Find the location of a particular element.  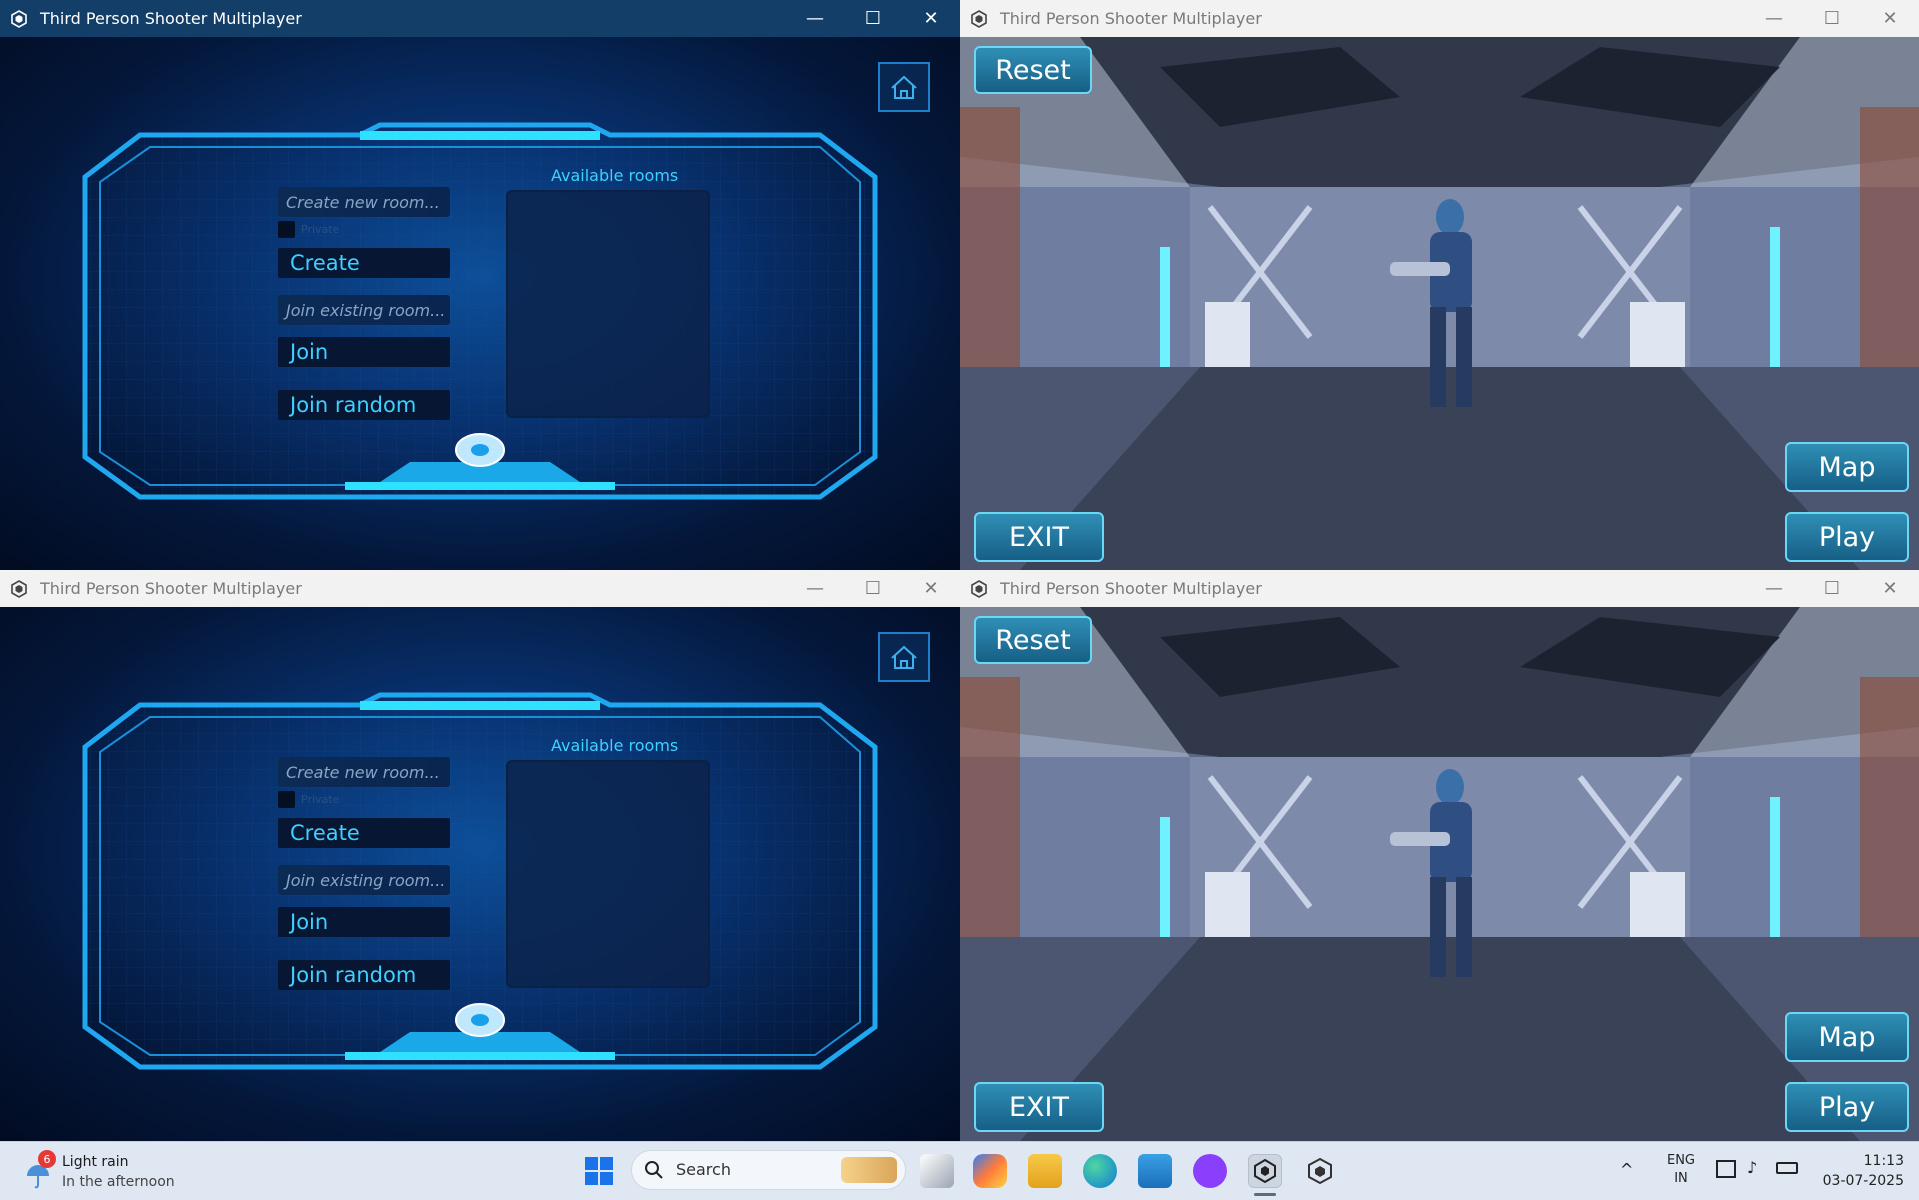

unity-glyph is located at coordinates (1265, 1171).